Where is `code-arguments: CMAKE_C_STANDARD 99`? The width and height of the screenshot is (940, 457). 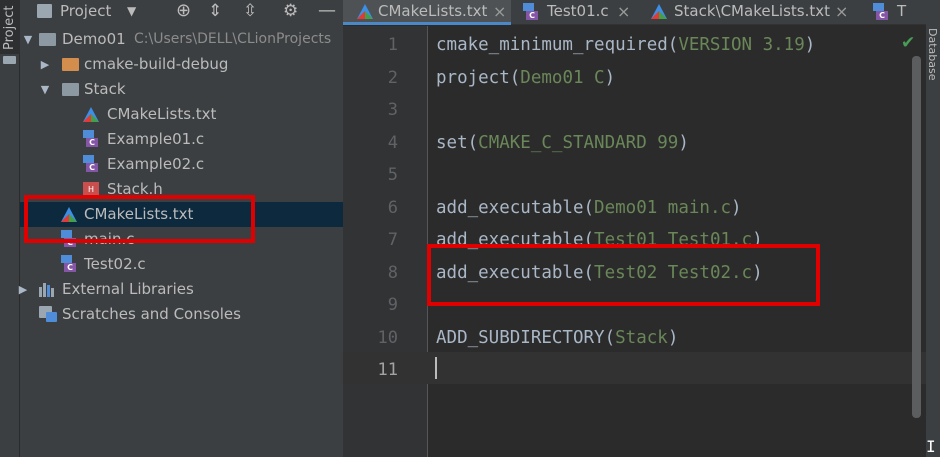
code-arguments: CMAKE_C_STANDARD 99 is located at coordinates (578, 143).